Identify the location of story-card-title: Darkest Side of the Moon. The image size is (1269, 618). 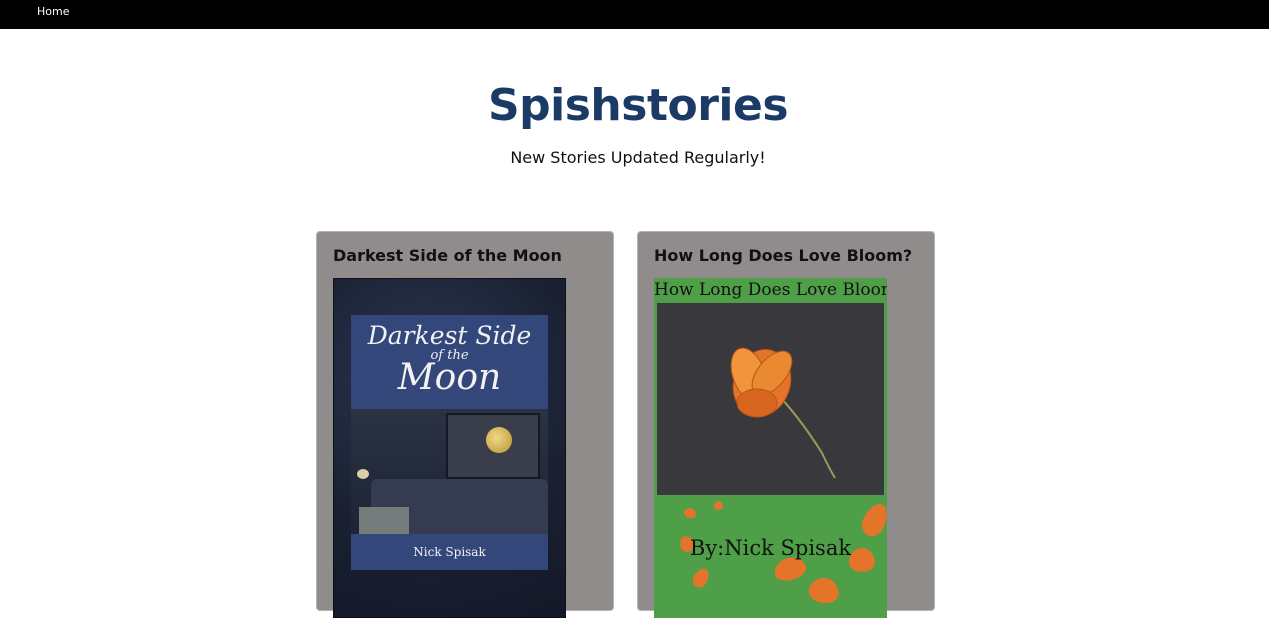
(447, 255).